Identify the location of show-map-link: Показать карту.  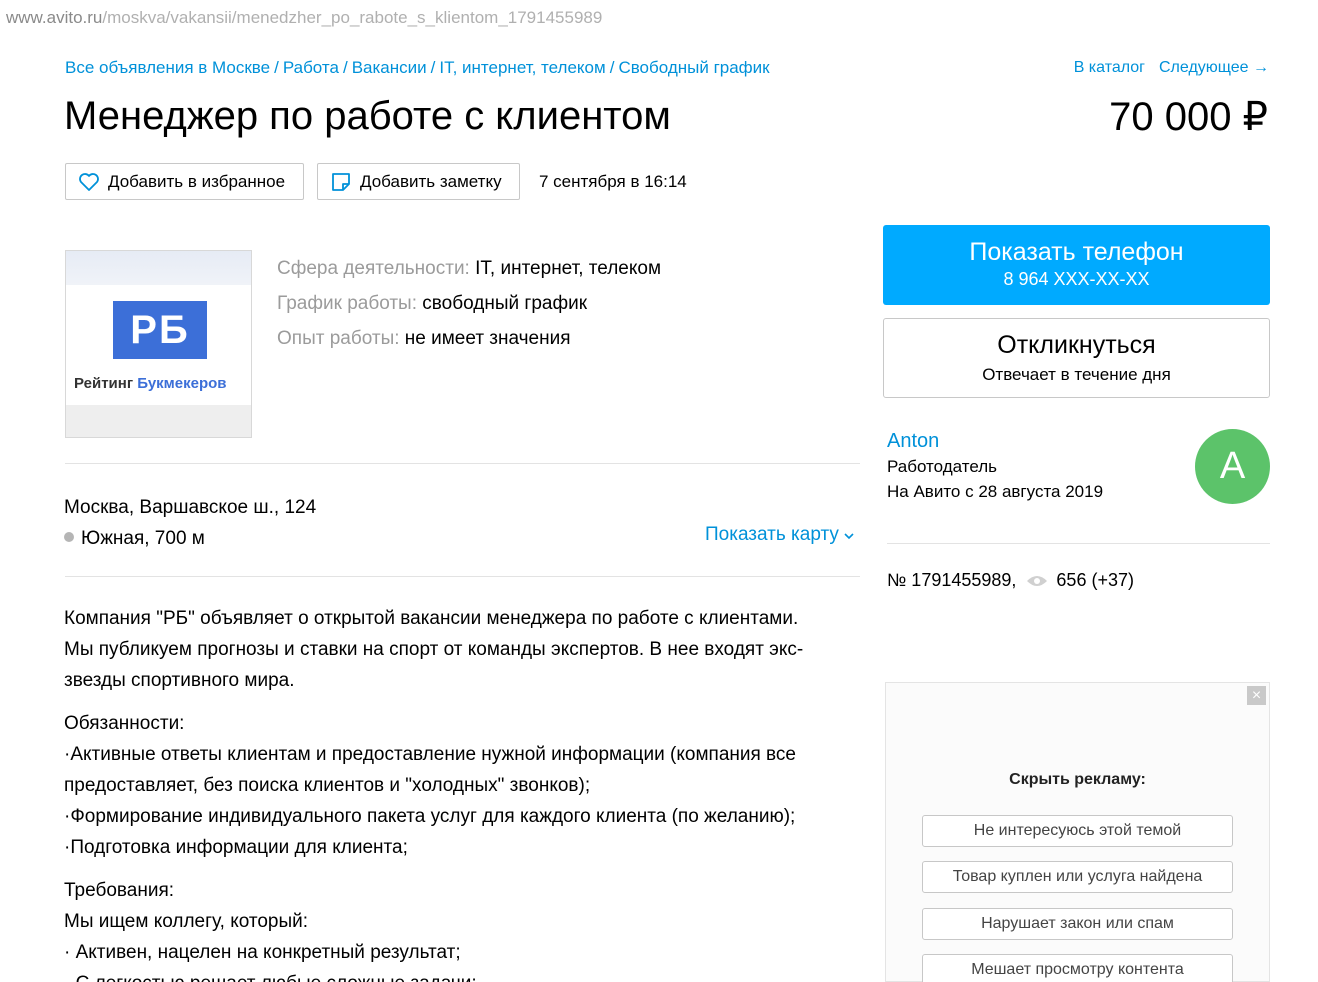
(779, 535).